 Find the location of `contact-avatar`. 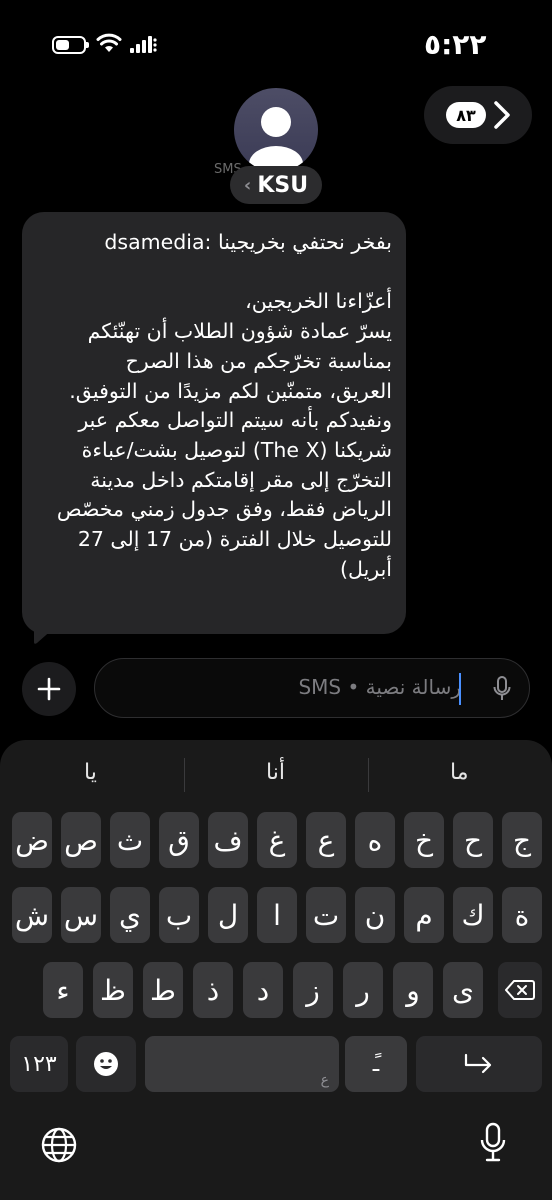

contact-avatar is located at coordinates (276, 130).